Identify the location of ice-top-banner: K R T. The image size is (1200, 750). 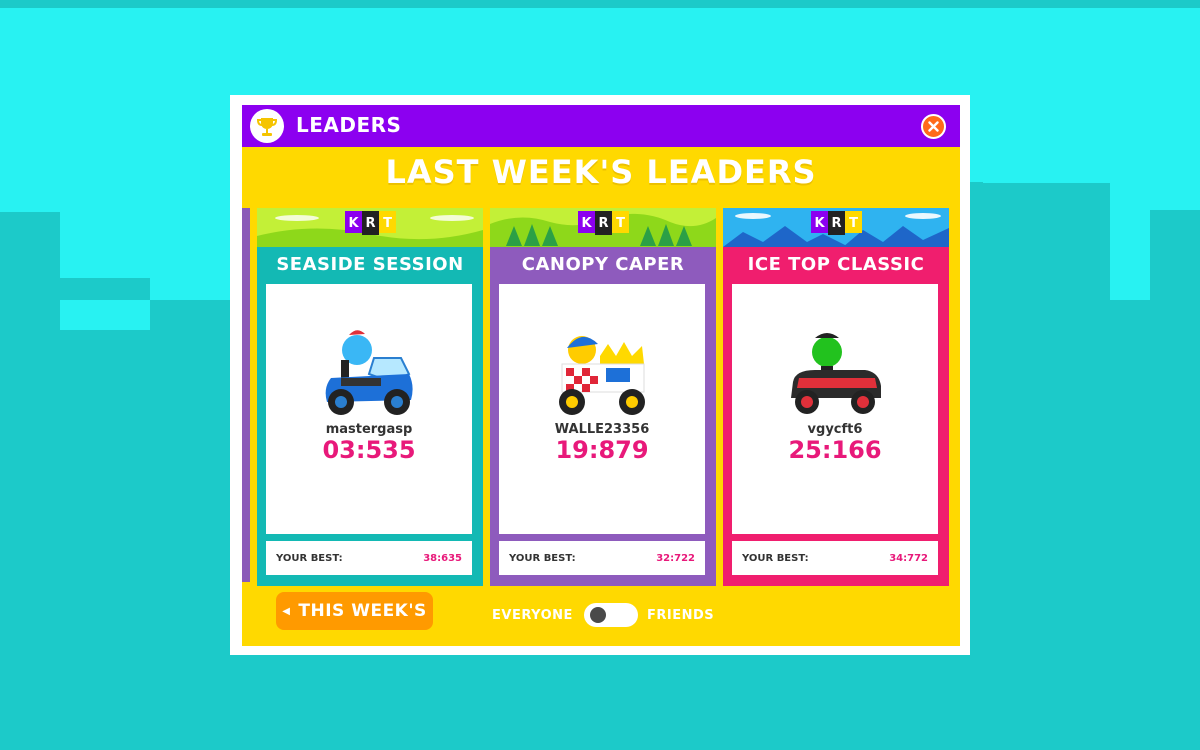
(836, 227).